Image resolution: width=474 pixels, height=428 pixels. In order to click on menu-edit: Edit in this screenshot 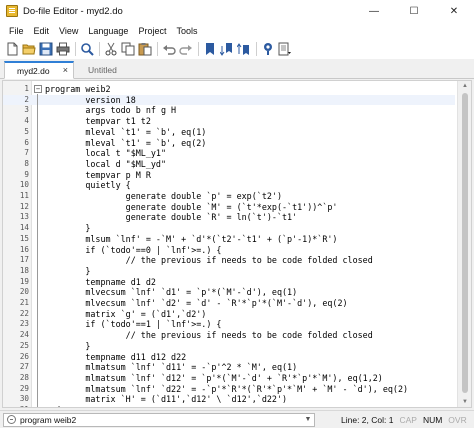, I will do `click(42, 31)`.